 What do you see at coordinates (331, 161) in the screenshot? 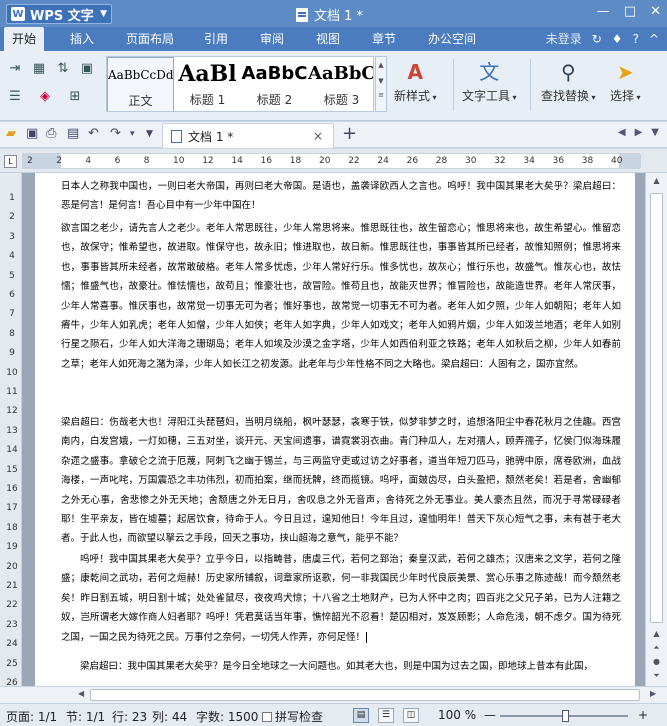
I see `ruler-track: 2 2 4 6 8 10 12 14 16 18 20 22 24 26 28 30 32 34 36 38 40` at bounding box center [331, 161].